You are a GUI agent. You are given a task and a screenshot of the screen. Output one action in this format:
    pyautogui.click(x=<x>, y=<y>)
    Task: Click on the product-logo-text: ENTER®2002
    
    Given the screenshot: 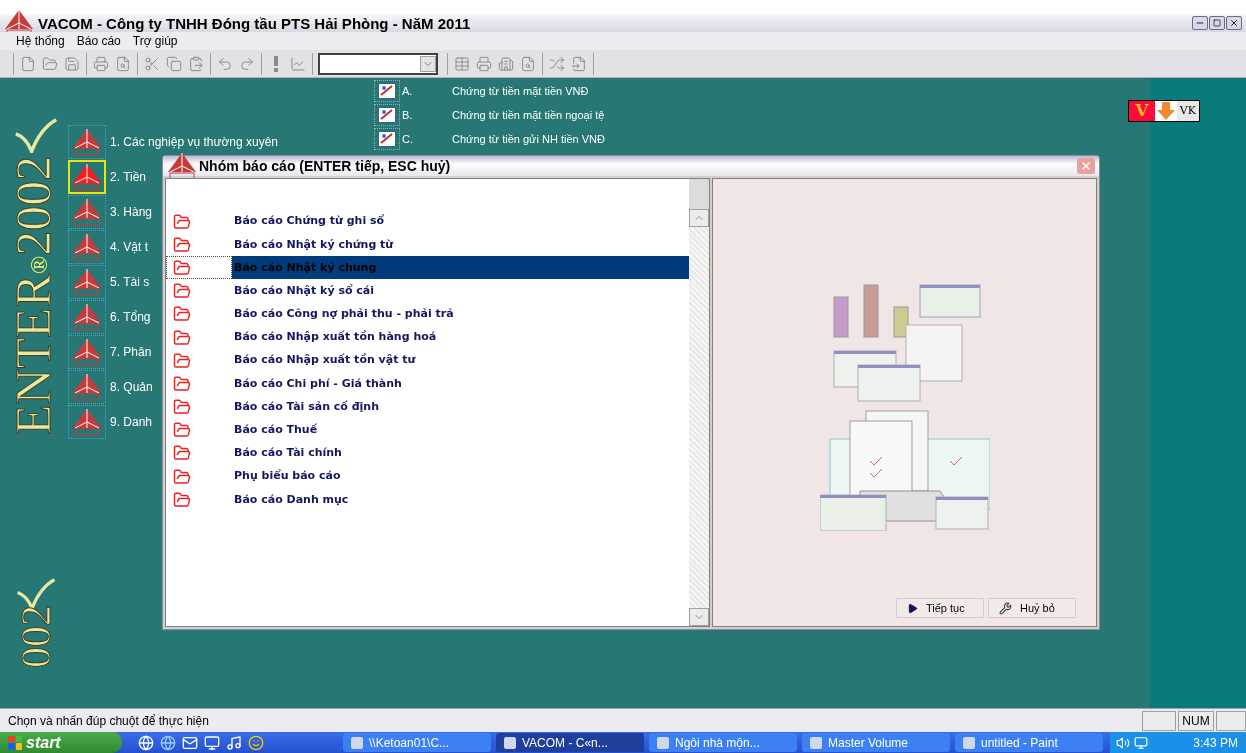 What is the action you would take?
    pyautogui.click(x=34, y=296)
    